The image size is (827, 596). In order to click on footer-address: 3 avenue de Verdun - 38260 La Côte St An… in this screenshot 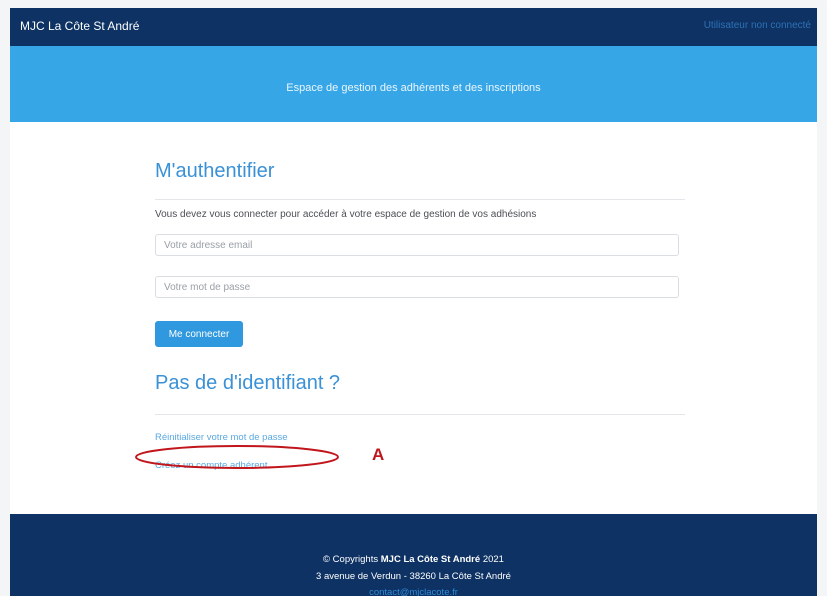, I will do `click(413, 576)`.